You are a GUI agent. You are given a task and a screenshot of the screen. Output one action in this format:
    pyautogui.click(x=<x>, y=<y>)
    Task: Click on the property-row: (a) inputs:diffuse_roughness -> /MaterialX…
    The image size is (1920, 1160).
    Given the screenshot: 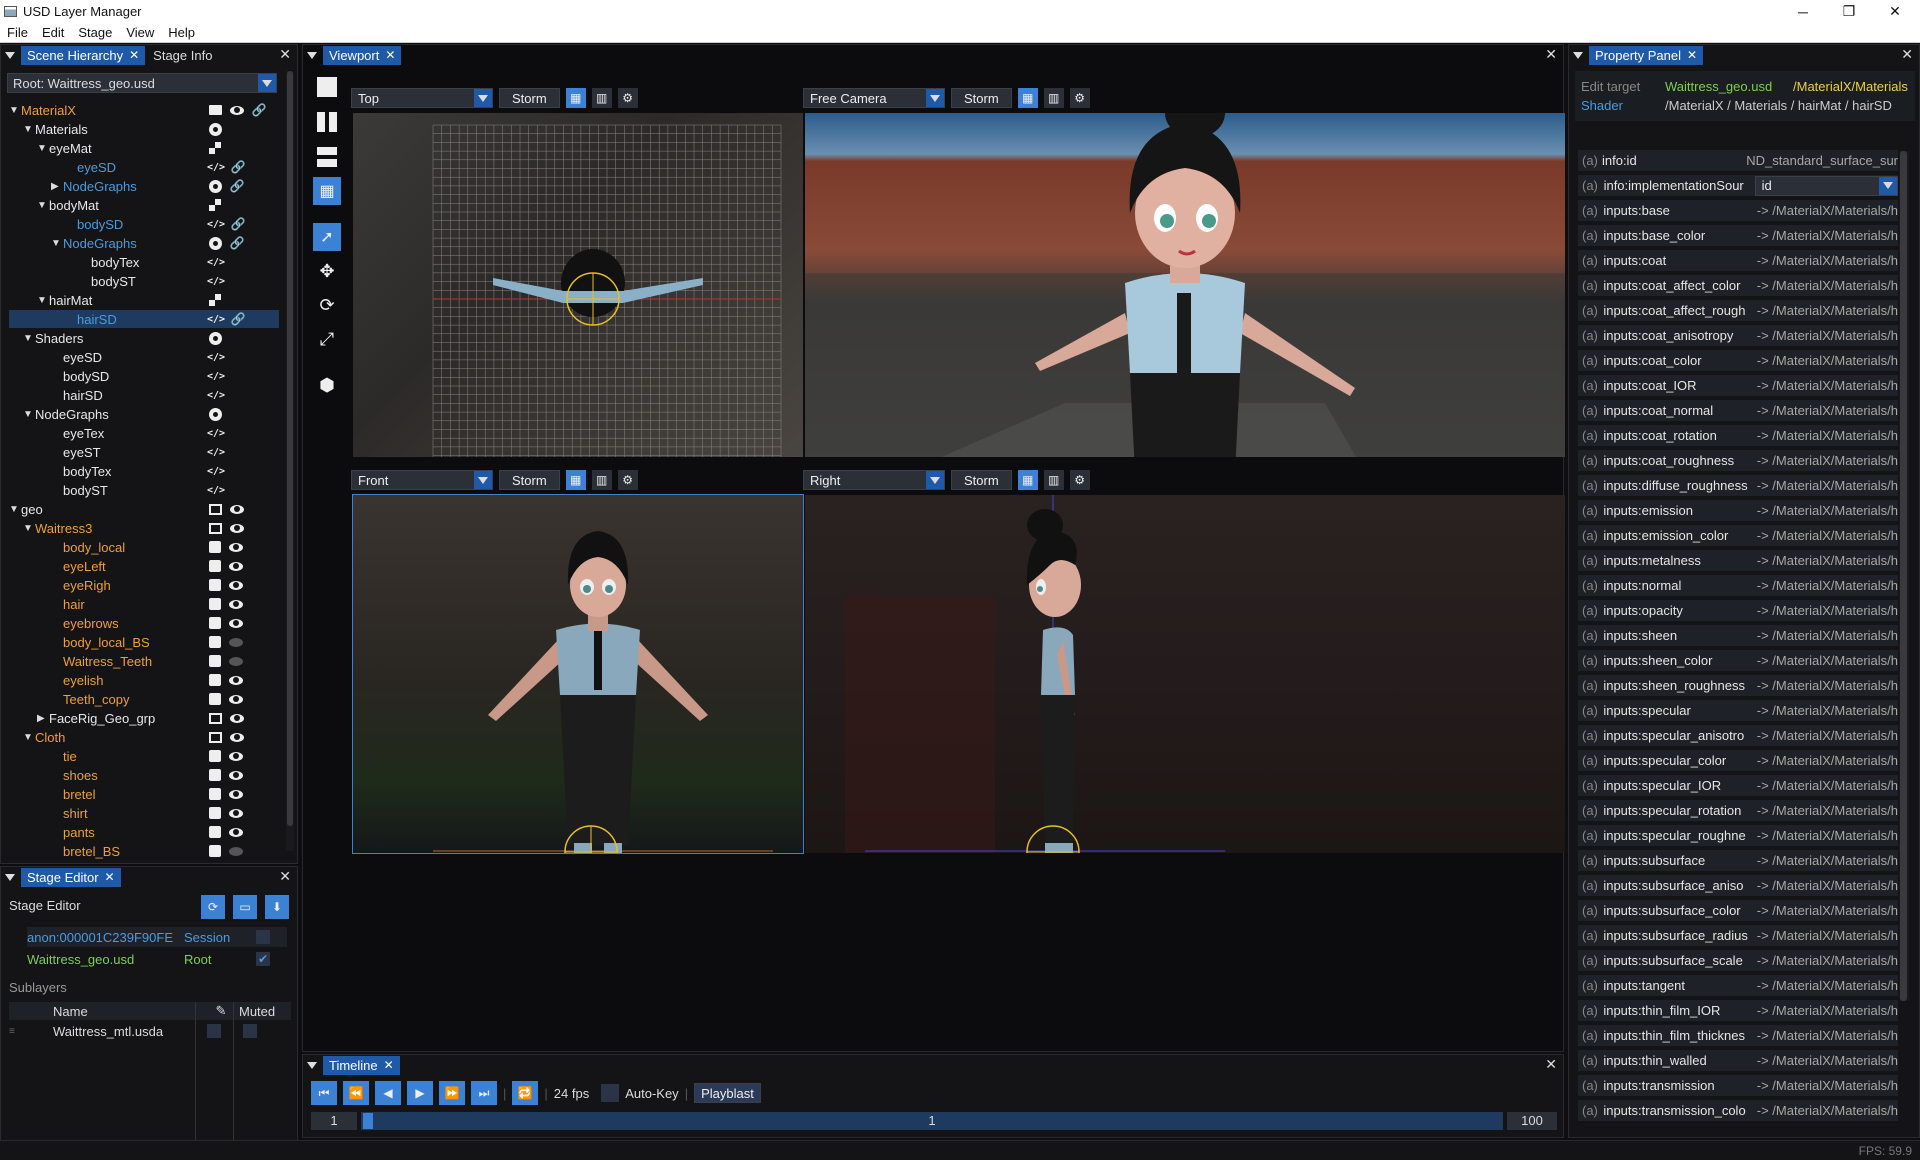 What is the action you would take?
    pyautogui.click(x=1738, y=485)
    